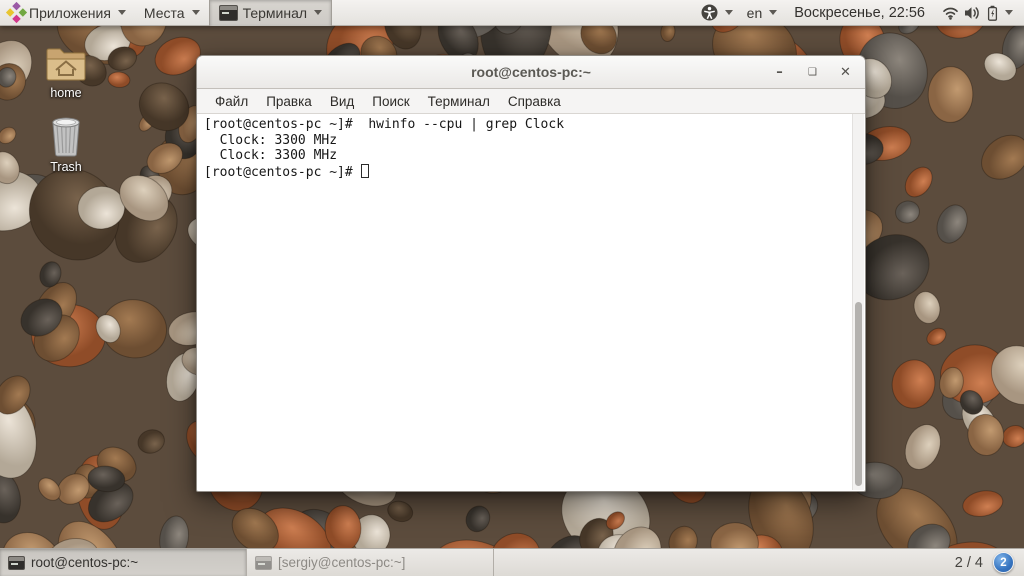 This screenshot has height=576, width=1024. Describe the element at coordinates (534, 101) in the screenshot. I see `menu-help: Справка` at that location.